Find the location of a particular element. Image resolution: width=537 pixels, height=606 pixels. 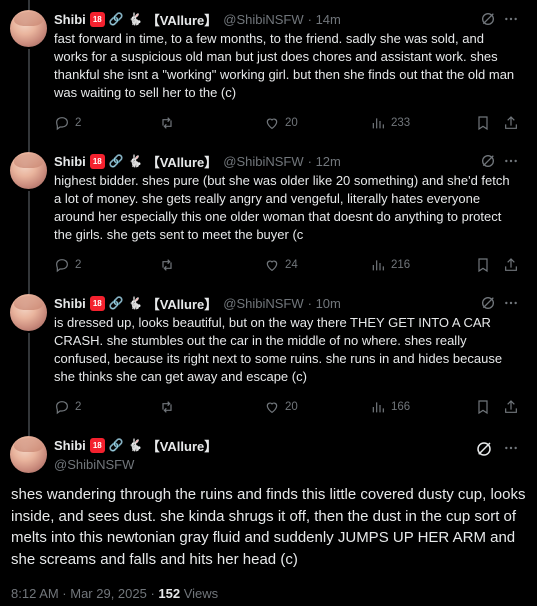

tweet-actions: 2 20 233 is located at coordinates (290, 123).